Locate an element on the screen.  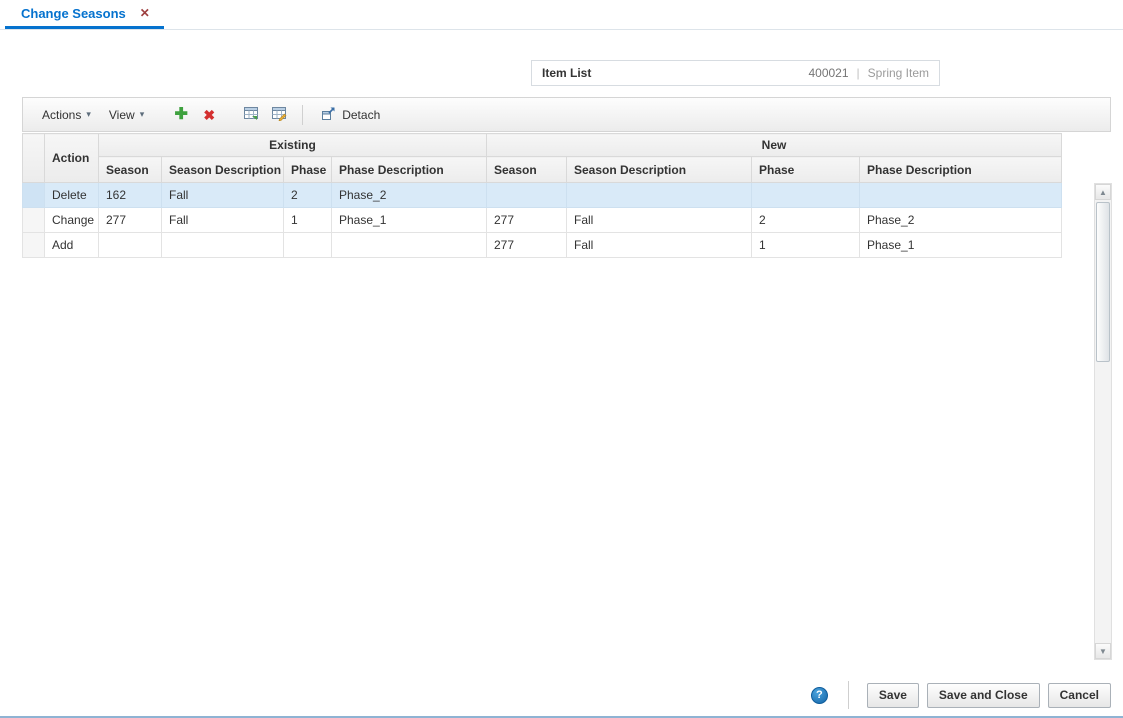
column-header-new-phase-description: Phase Description is located at coordinates (960, 169).